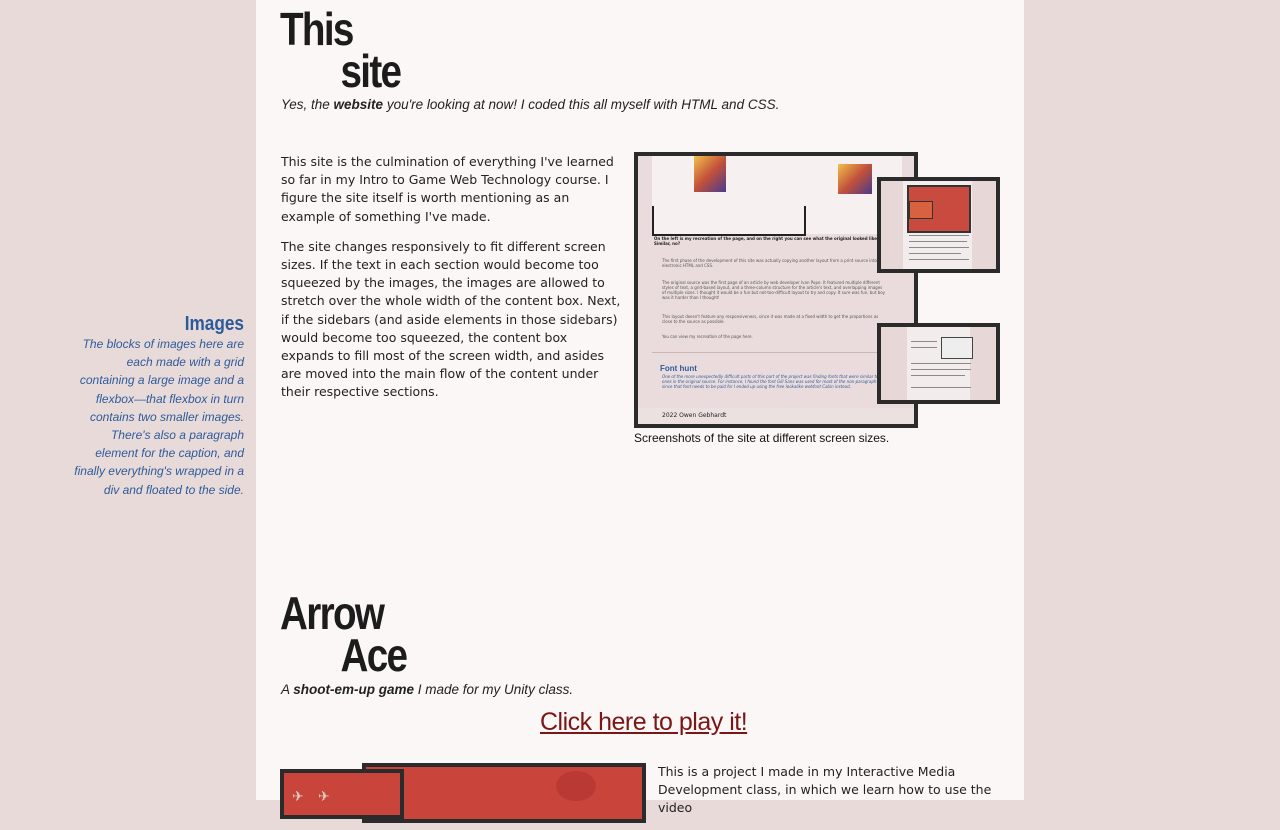 This screenshot has height=830, width=1280. What do you see at coordinates (729, 221) in the screenshot?
I see `screenshot-frame` at bounding box center [729, 221].